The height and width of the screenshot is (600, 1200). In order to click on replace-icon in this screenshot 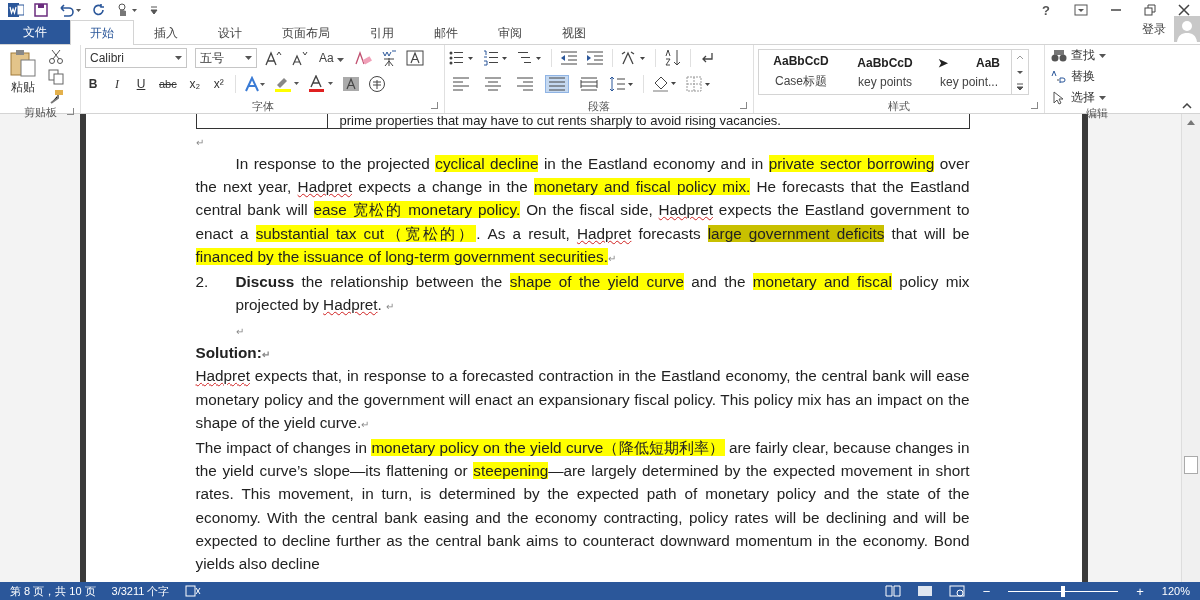, I will do `click(1059, 76)`.